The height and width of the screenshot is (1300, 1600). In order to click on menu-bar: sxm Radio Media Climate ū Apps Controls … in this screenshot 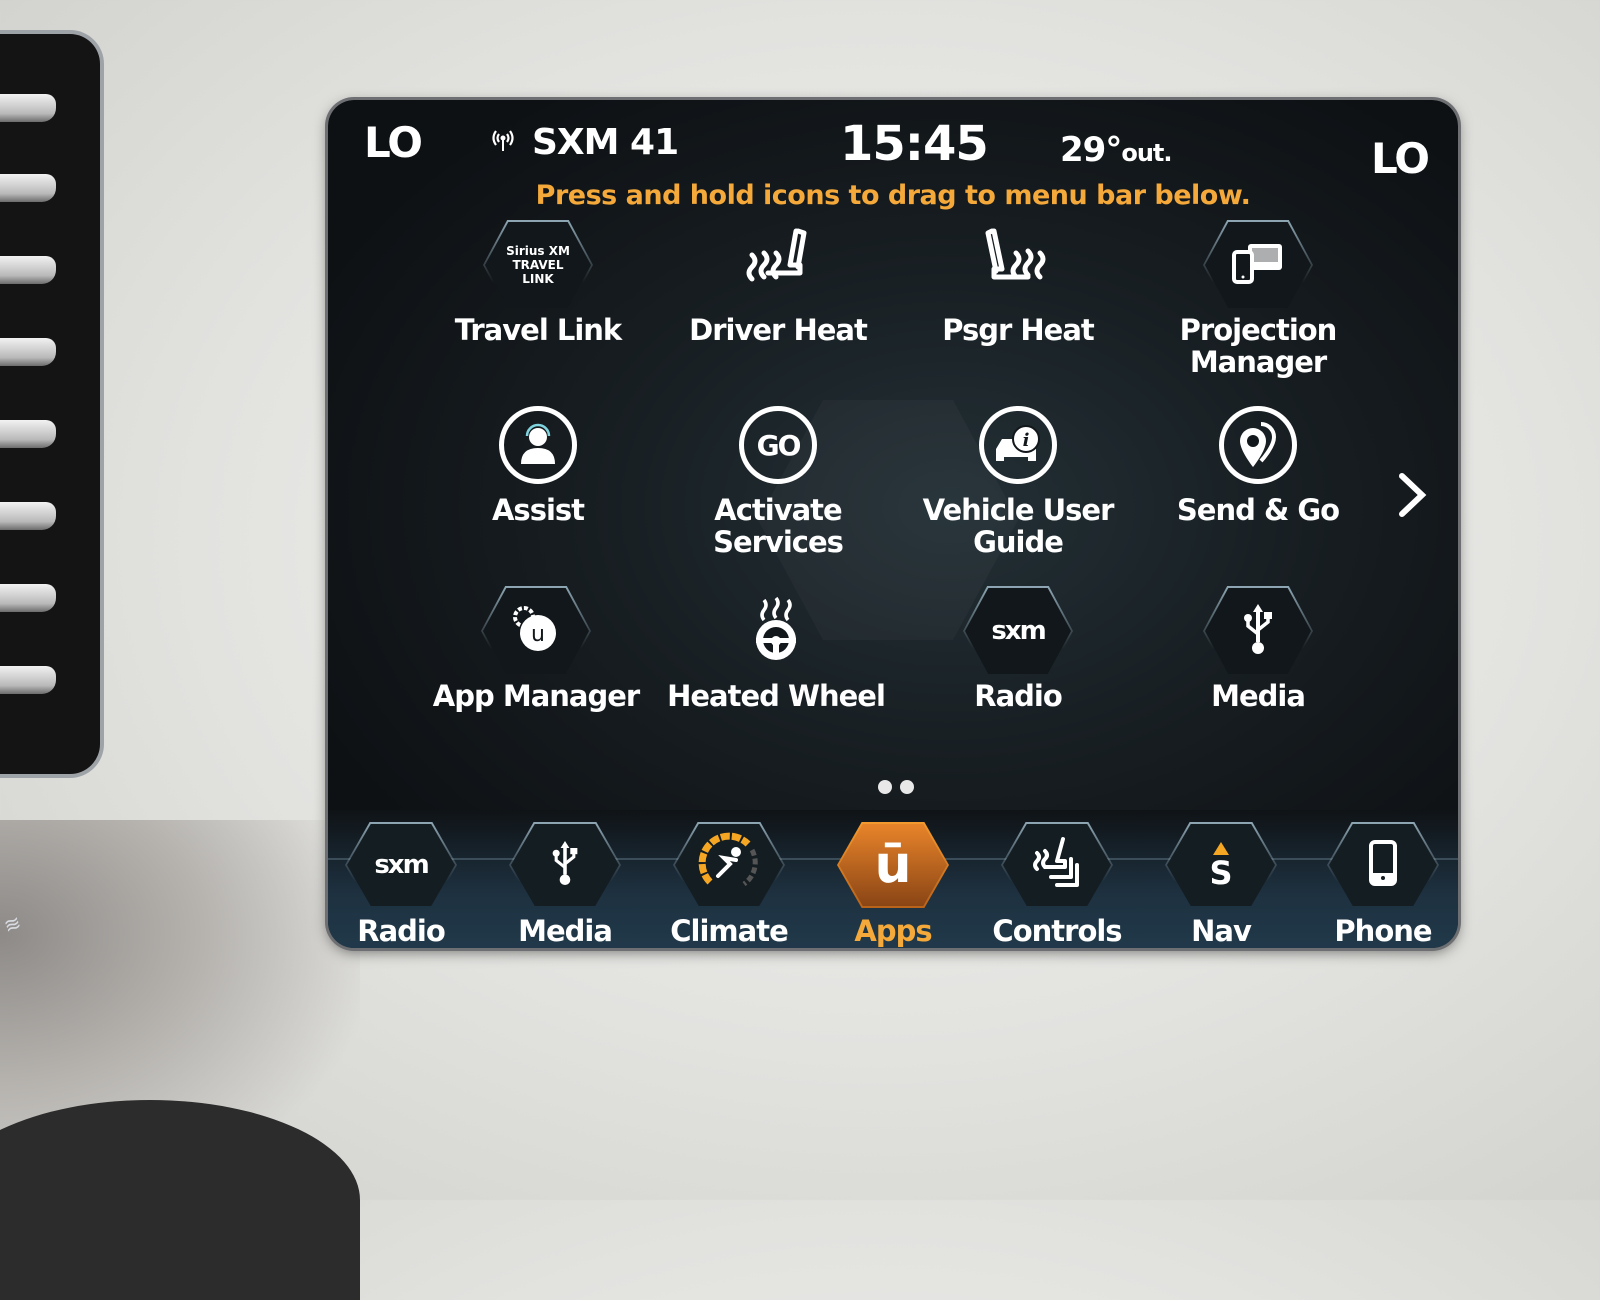, I will do `click(893, 879)`.